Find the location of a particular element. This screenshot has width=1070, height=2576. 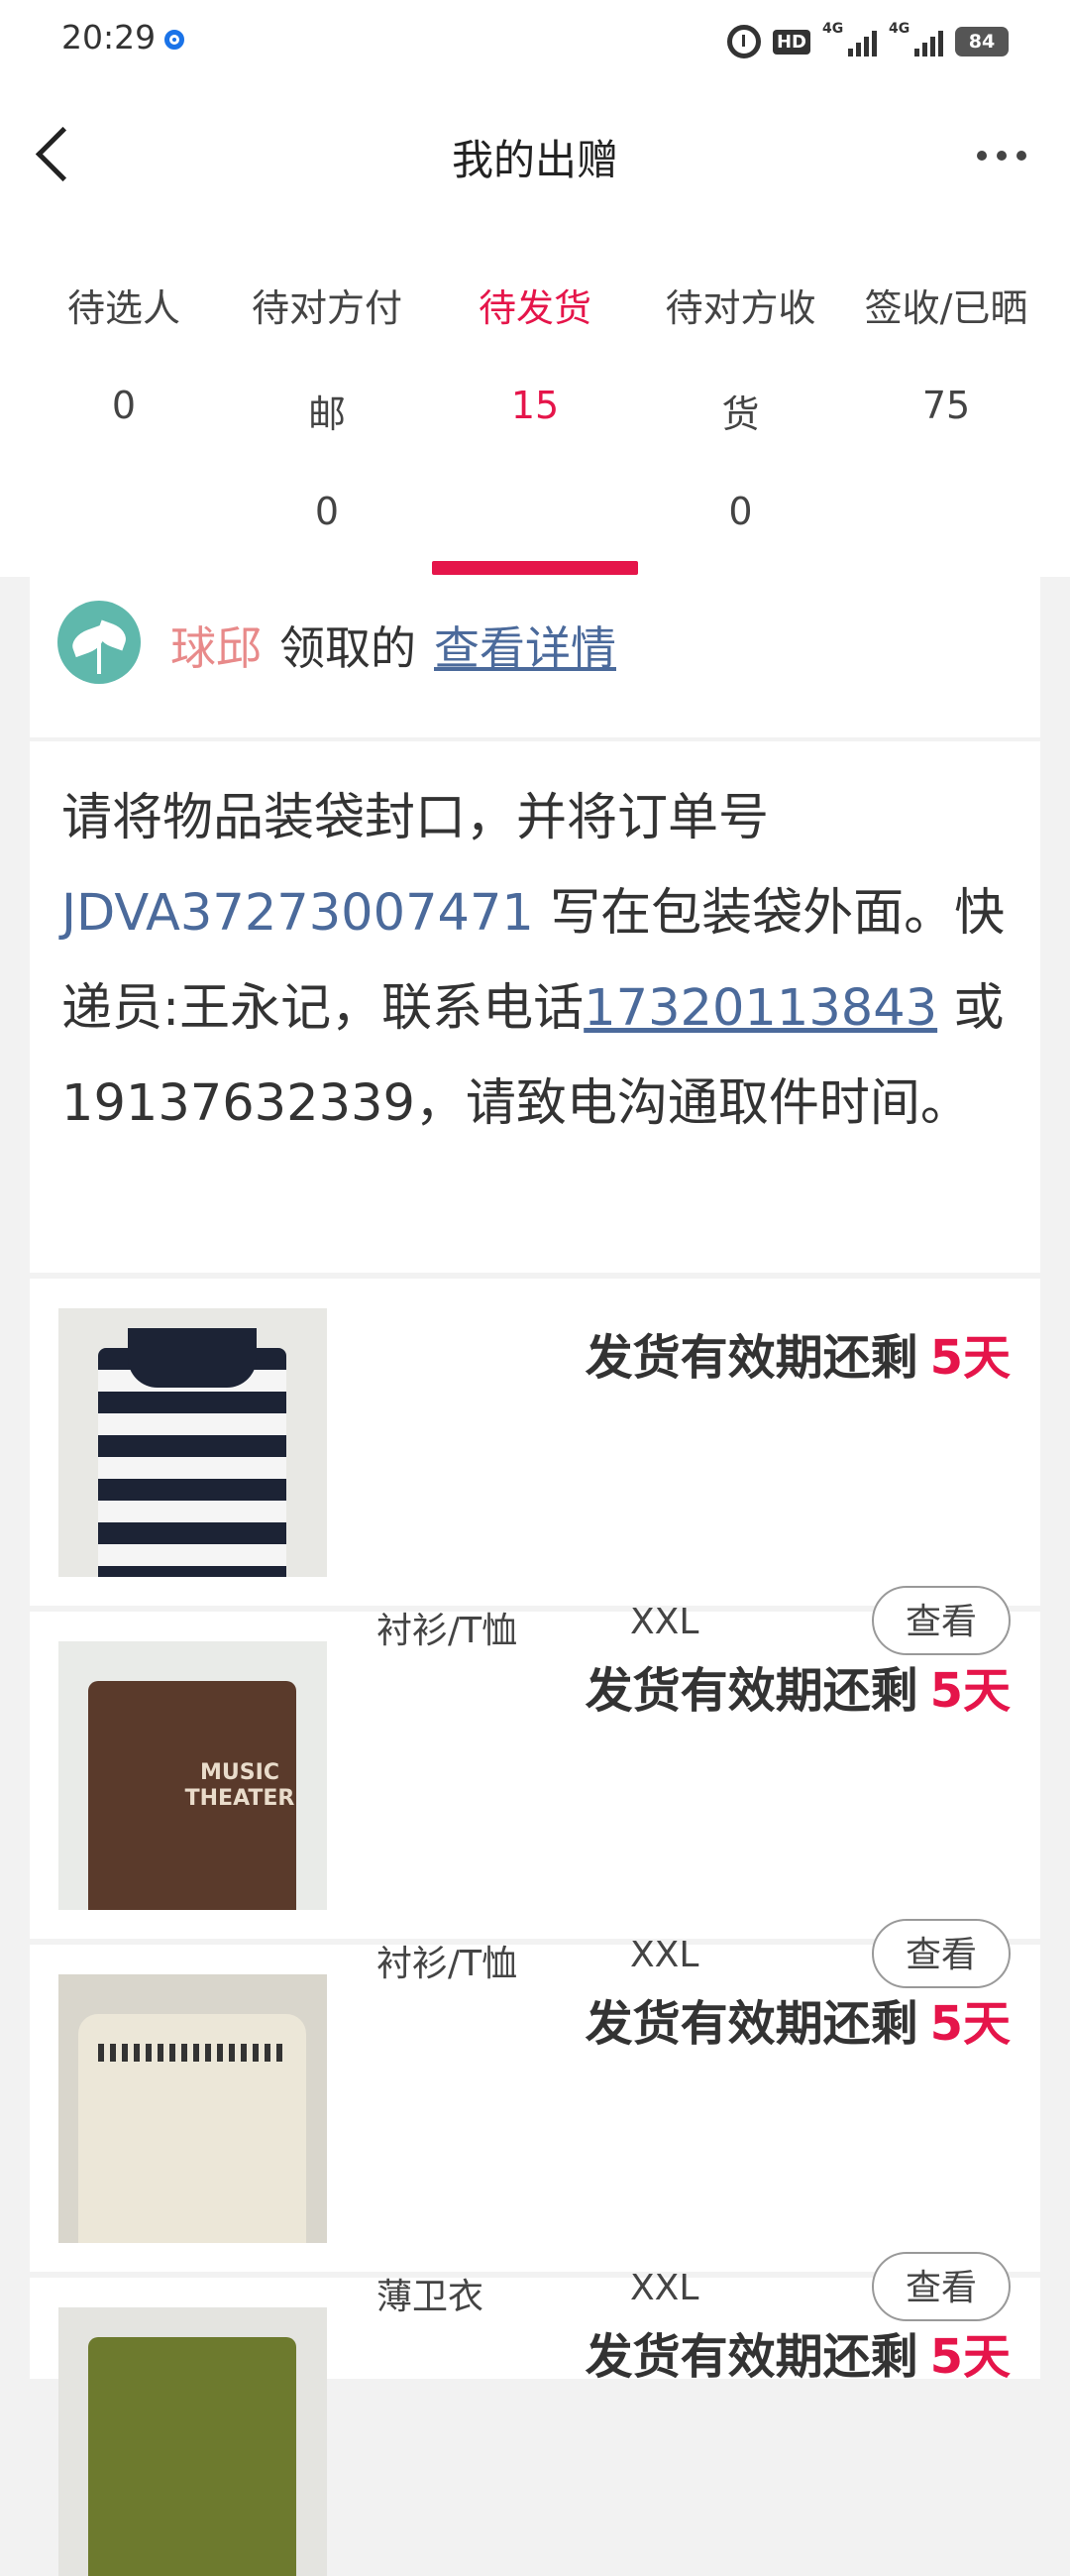

battery-icon: 84 is located at coordinates (982, 41).